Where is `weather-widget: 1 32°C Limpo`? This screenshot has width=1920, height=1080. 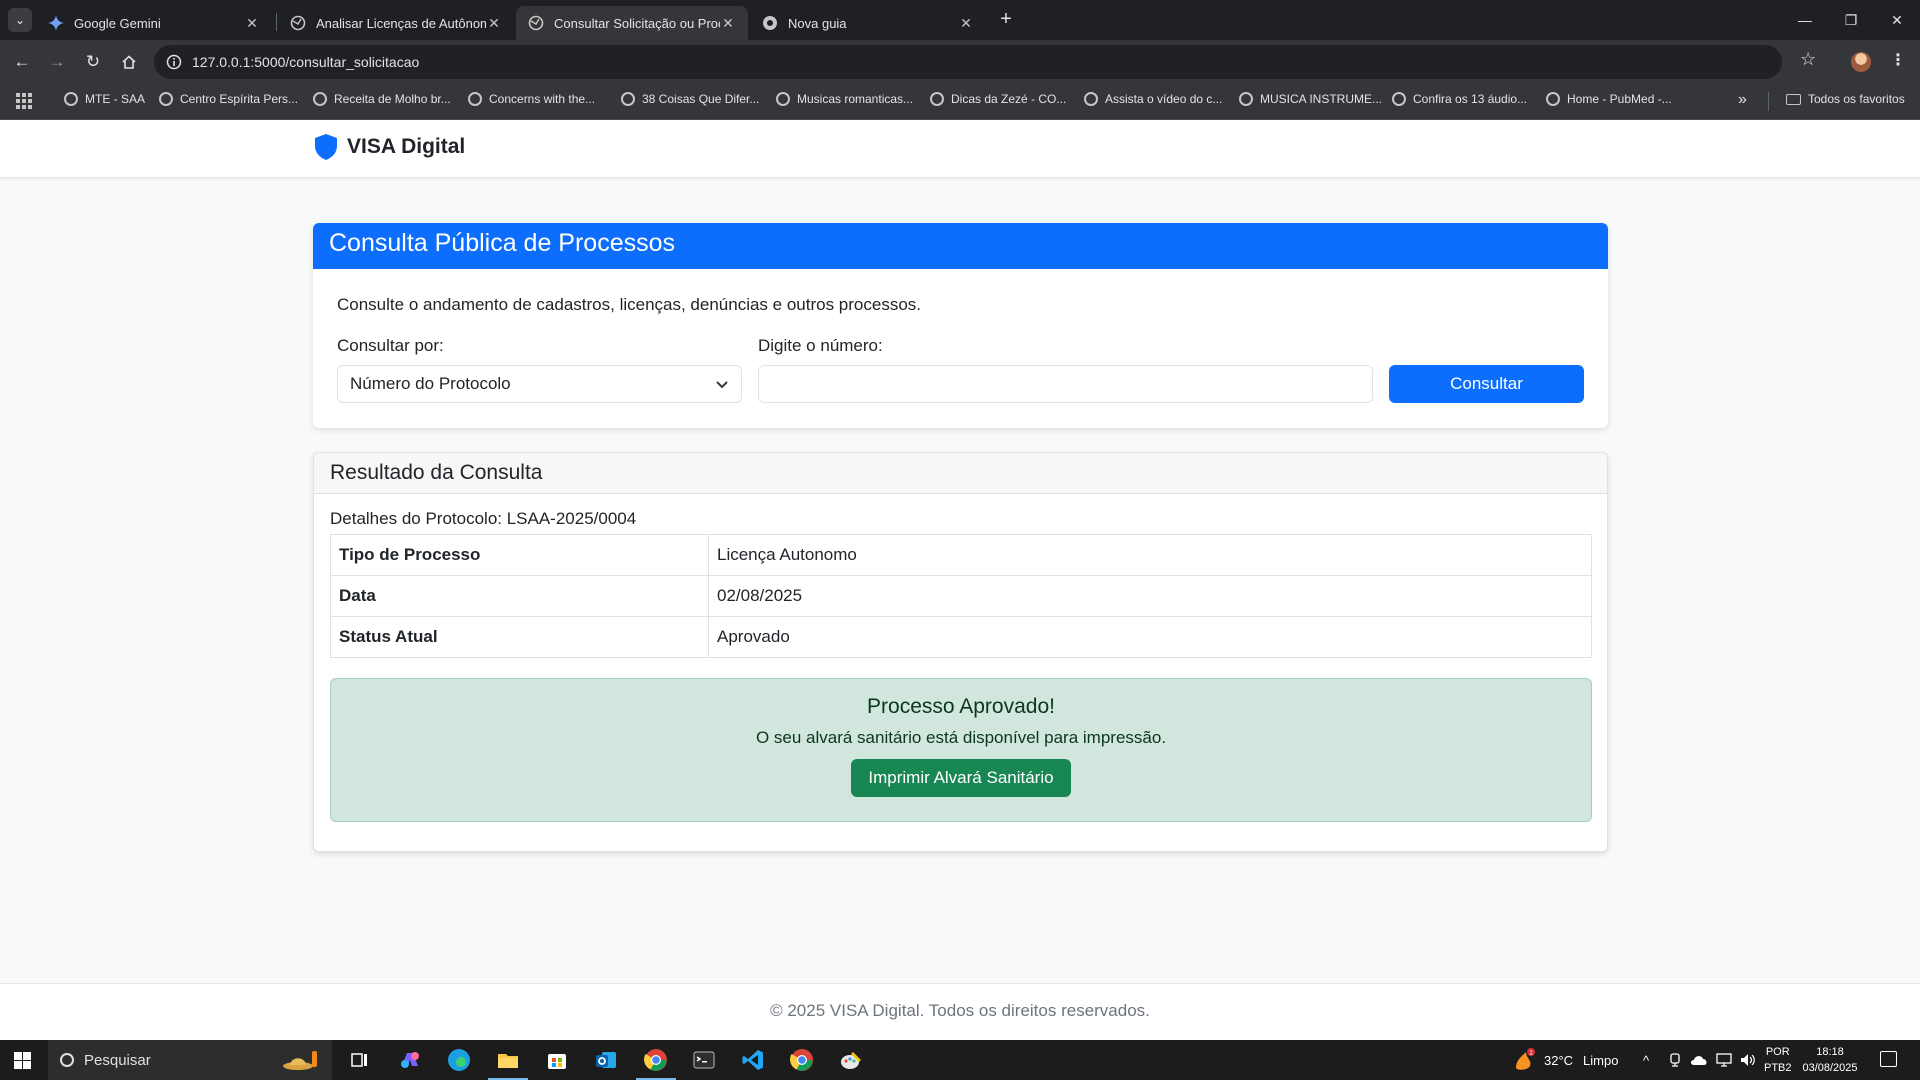
weather-widget: 1 32°C Limpo is located at coordinates (1565, 1060).